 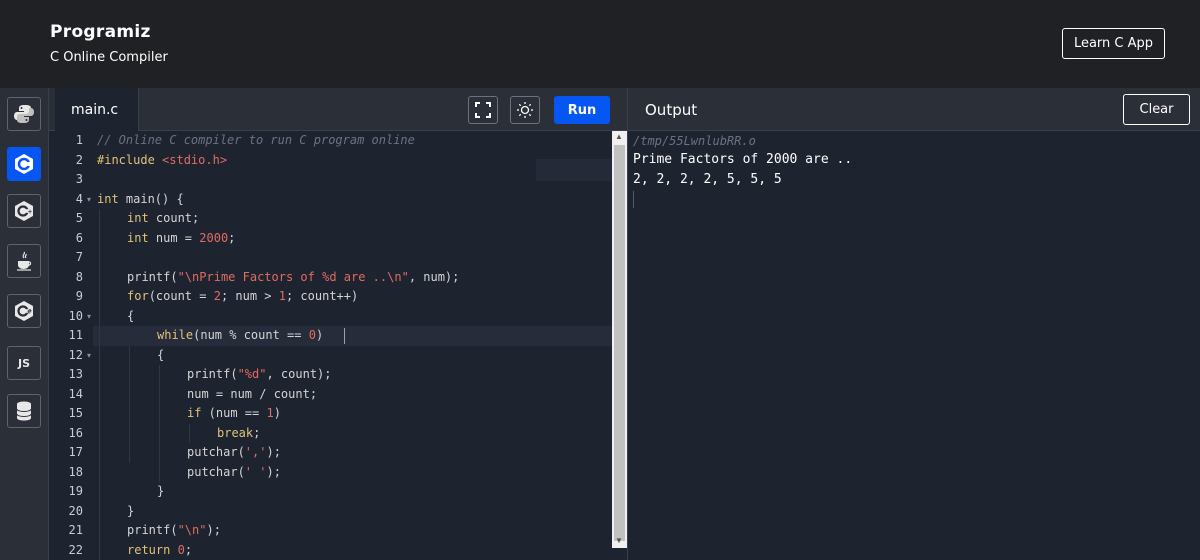 I want to click on code-line: printf("%d", count);, so click(x=259, y=375).